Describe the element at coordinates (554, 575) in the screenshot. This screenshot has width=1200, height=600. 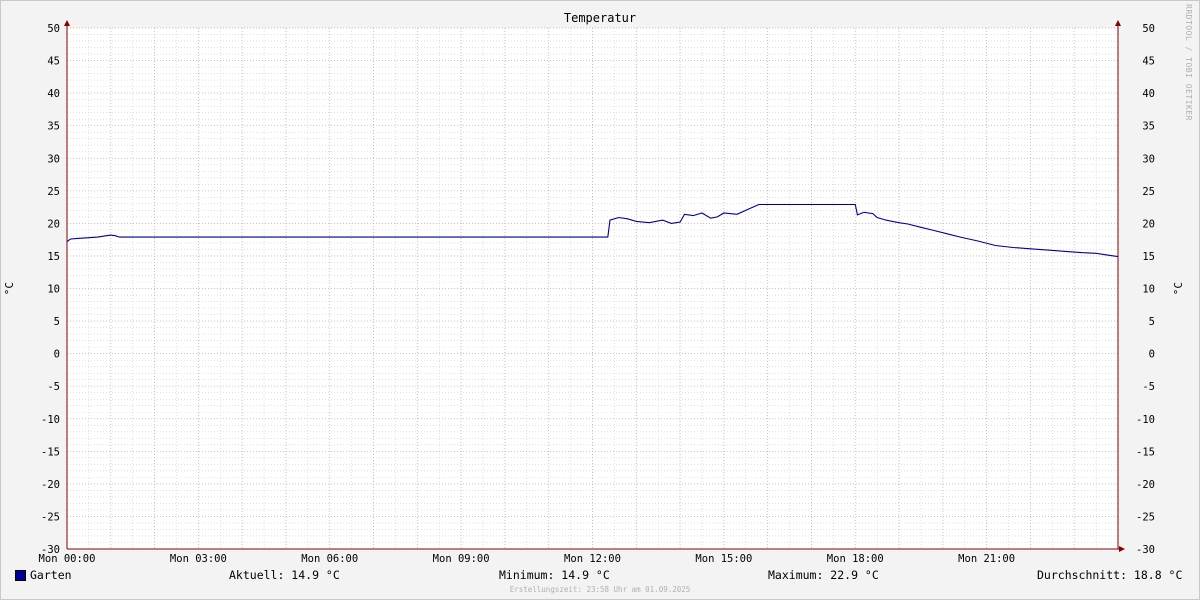
I see `legend-minimum: Minimum: 14.9 °C` at that location.